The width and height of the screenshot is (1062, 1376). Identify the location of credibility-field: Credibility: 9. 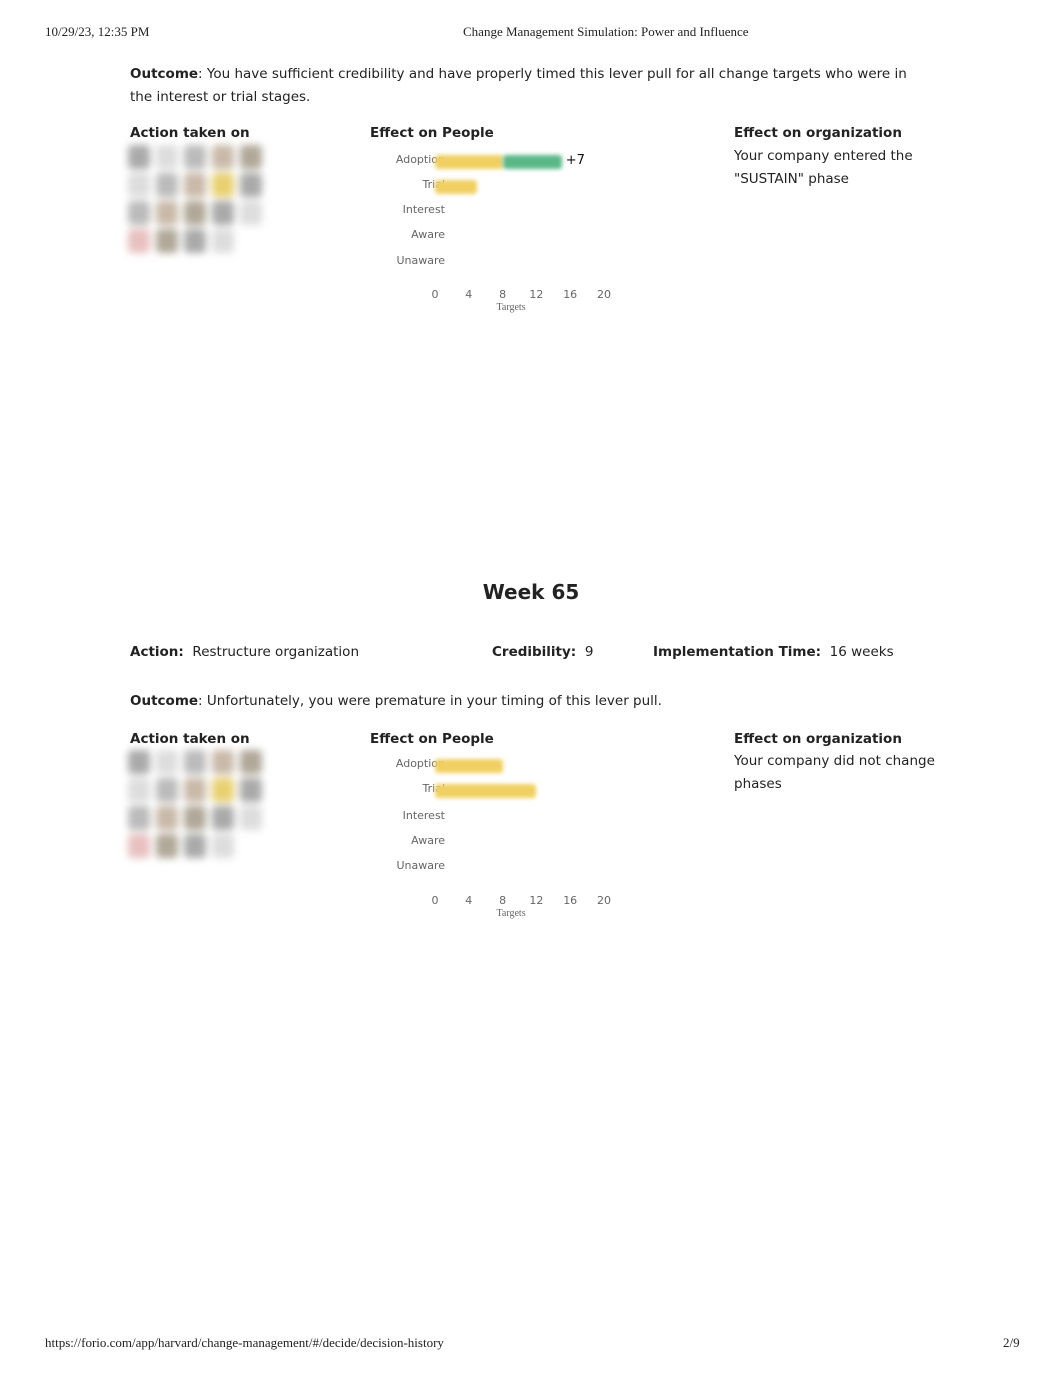
(542, 652).